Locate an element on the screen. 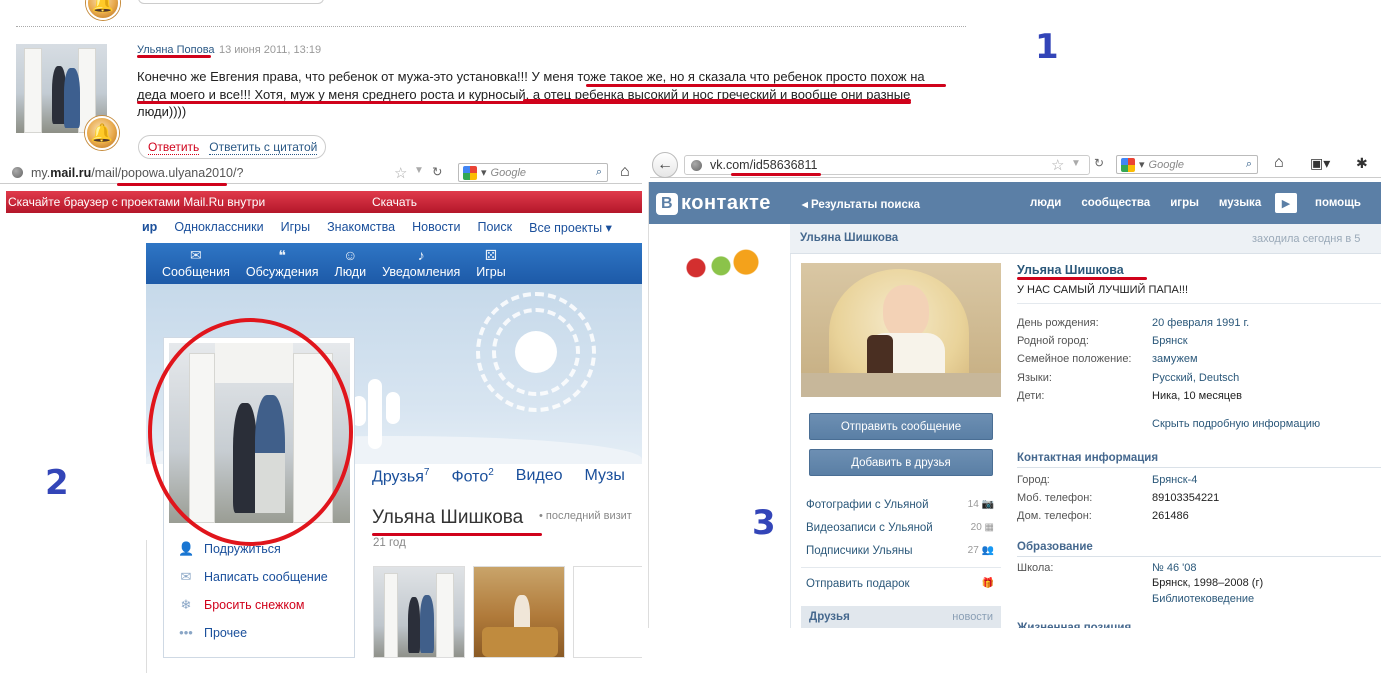 The width and height of the screenshot is (1399, 673). quote-icon: ❝ is located at coordinates (282, 255).